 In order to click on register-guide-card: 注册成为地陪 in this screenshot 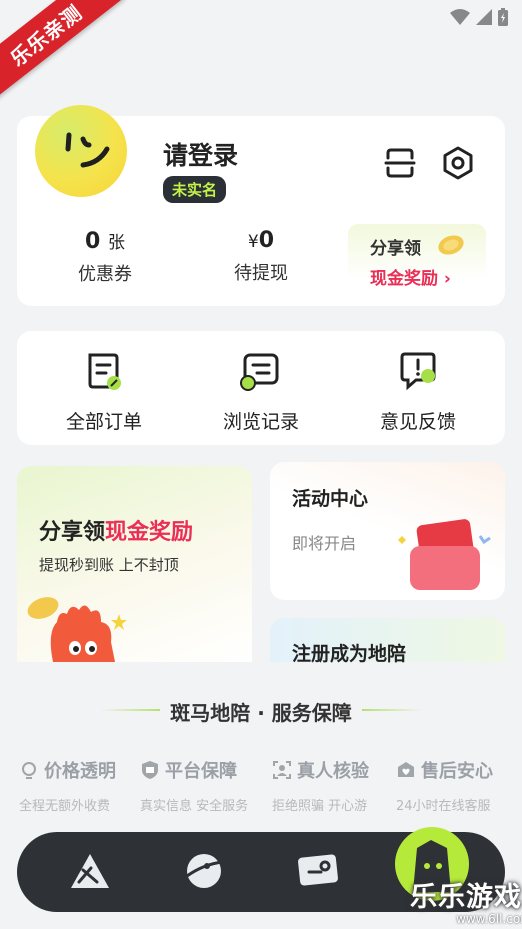, I will do `click(387, 641)`.